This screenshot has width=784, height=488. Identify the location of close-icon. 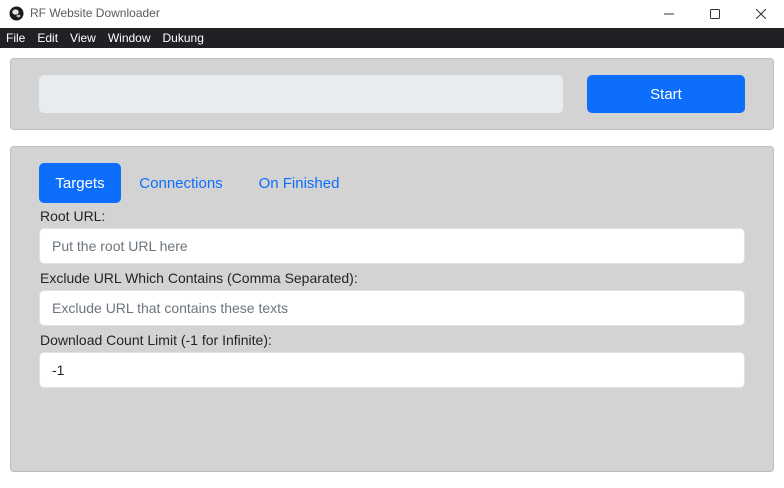
(761, 14).